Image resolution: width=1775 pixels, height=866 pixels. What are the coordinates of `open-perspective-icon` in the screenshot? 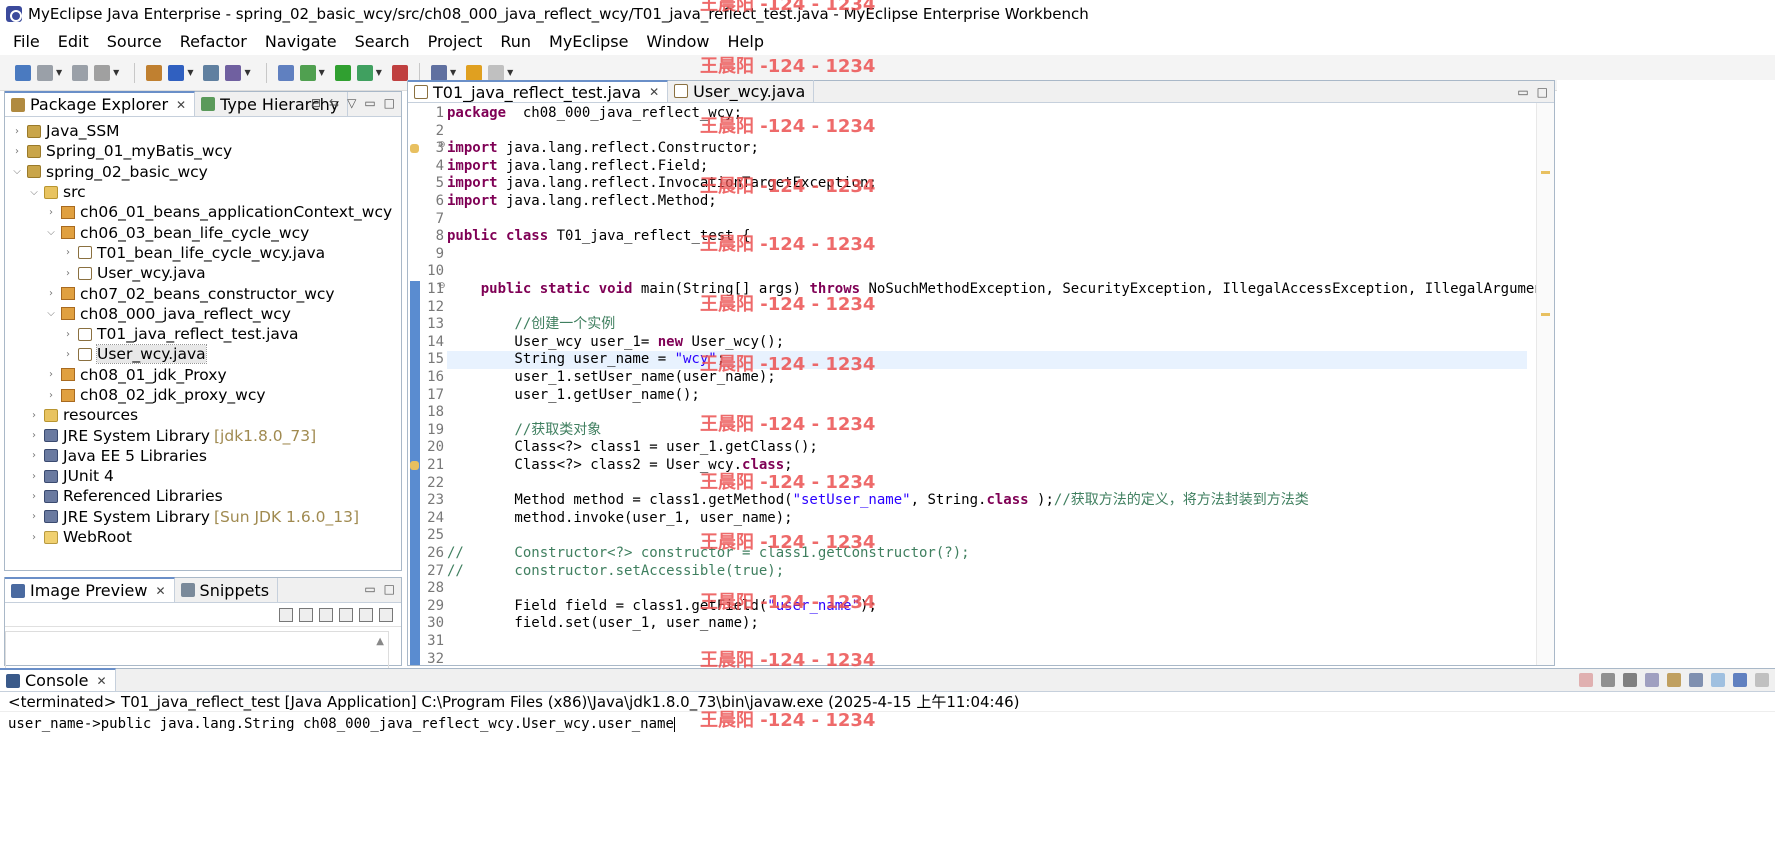 It's located at (438, 72).